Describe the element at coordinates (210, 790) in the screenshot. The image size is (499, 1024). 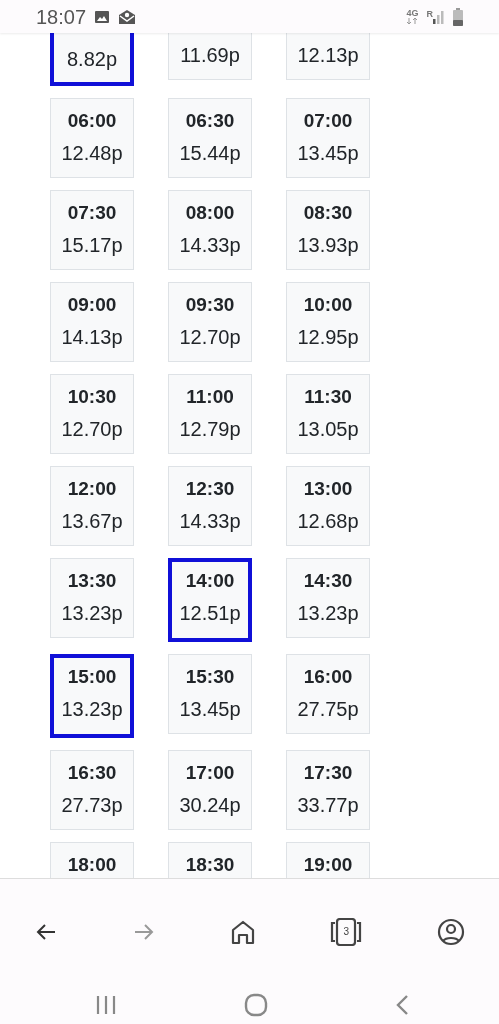
I see `time-slot: 17:00 30.24p` at that location.